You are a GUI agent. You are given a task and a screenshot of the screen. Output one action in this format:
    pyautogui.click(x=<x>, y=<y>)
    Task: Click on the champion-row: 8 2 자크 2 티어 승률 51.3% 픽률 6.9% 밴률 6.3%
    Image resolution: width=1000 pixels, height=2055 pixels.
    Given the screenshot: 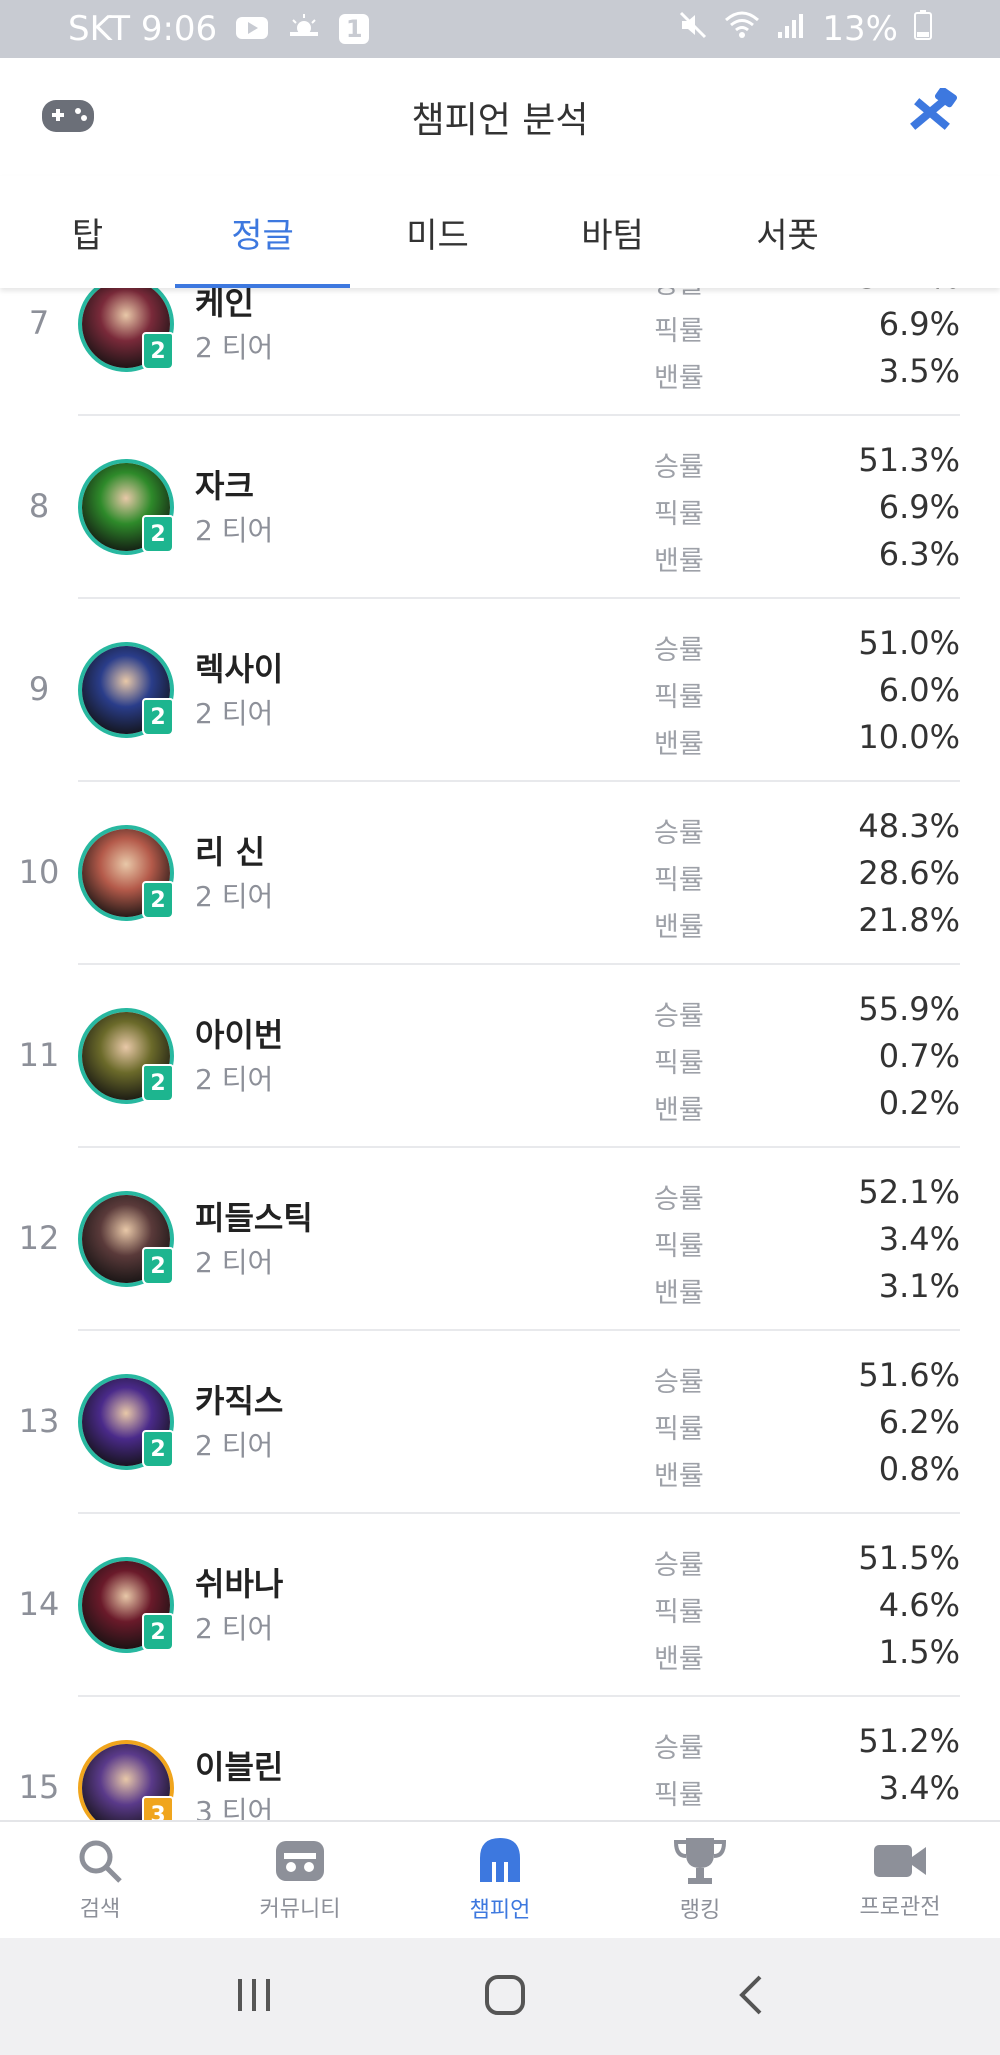 What is the action you would take?
    pyautogui.click(x=500, y=507)
    